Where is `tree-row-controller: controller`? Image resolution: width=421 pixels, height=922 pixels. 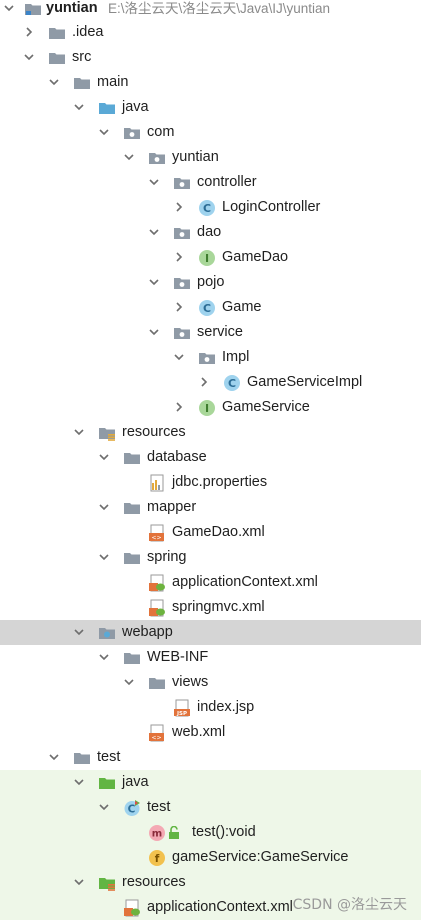
tree-row-controller: controller is located at coordinates (210, 182).